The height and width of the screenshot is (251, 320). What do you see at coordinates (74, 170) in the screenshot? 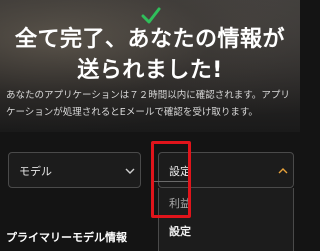
I see `model-dropdown: モデル` at bounding box center [74, 170].